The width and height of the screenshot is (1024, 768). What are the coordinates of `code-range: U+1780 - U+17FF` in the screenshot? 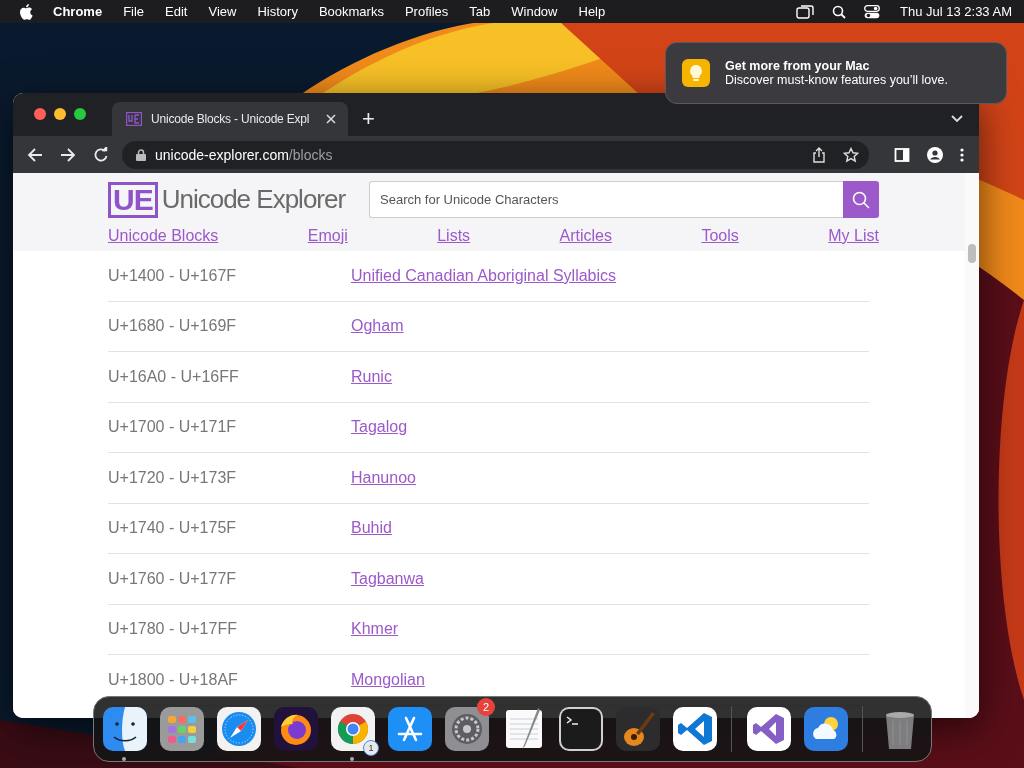 It's located at (173, 629).